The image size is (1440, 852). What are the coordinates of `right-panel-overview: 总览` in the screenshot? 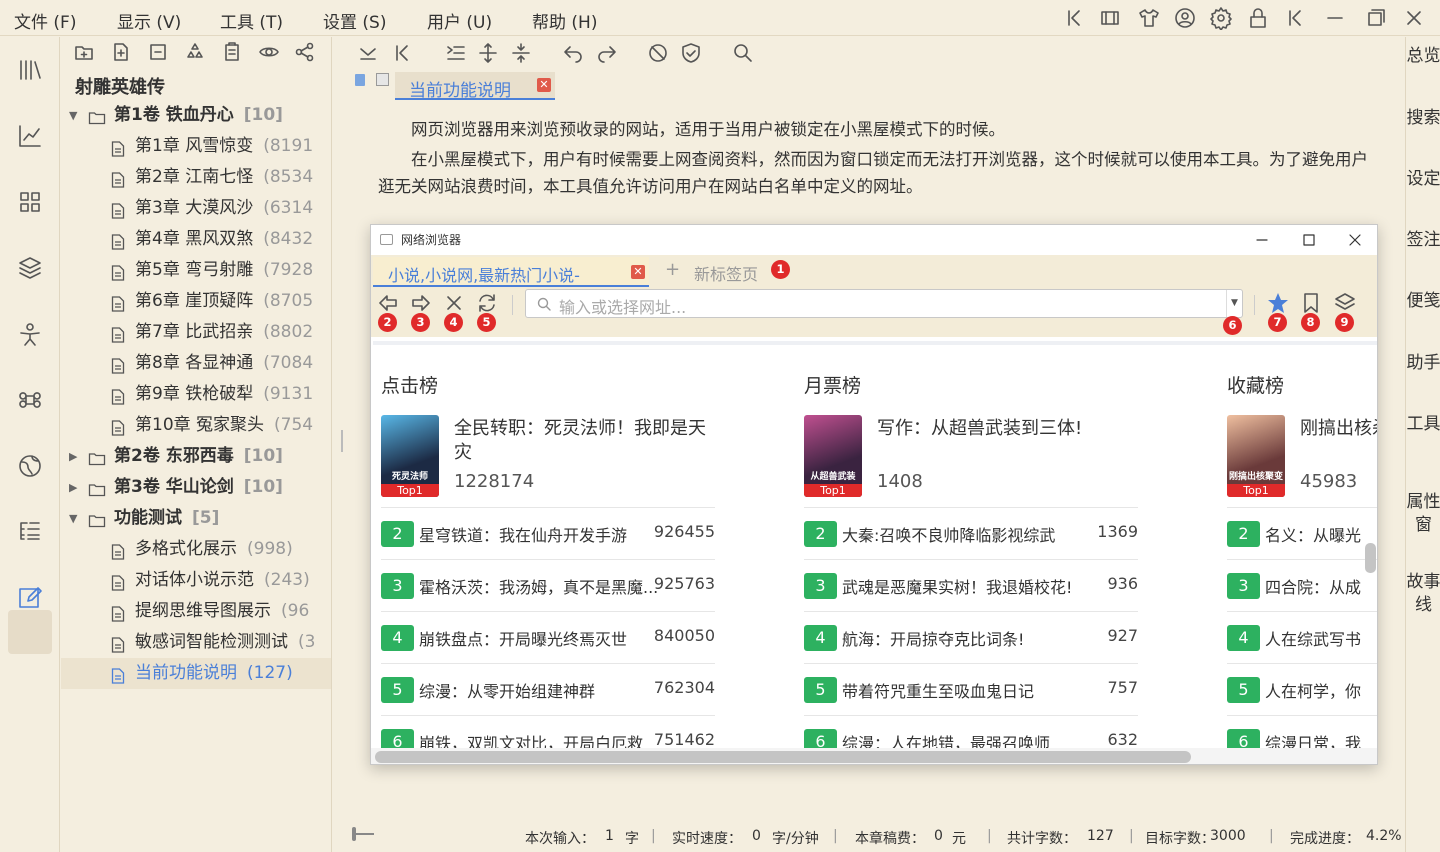 It's located at (1423, 56).